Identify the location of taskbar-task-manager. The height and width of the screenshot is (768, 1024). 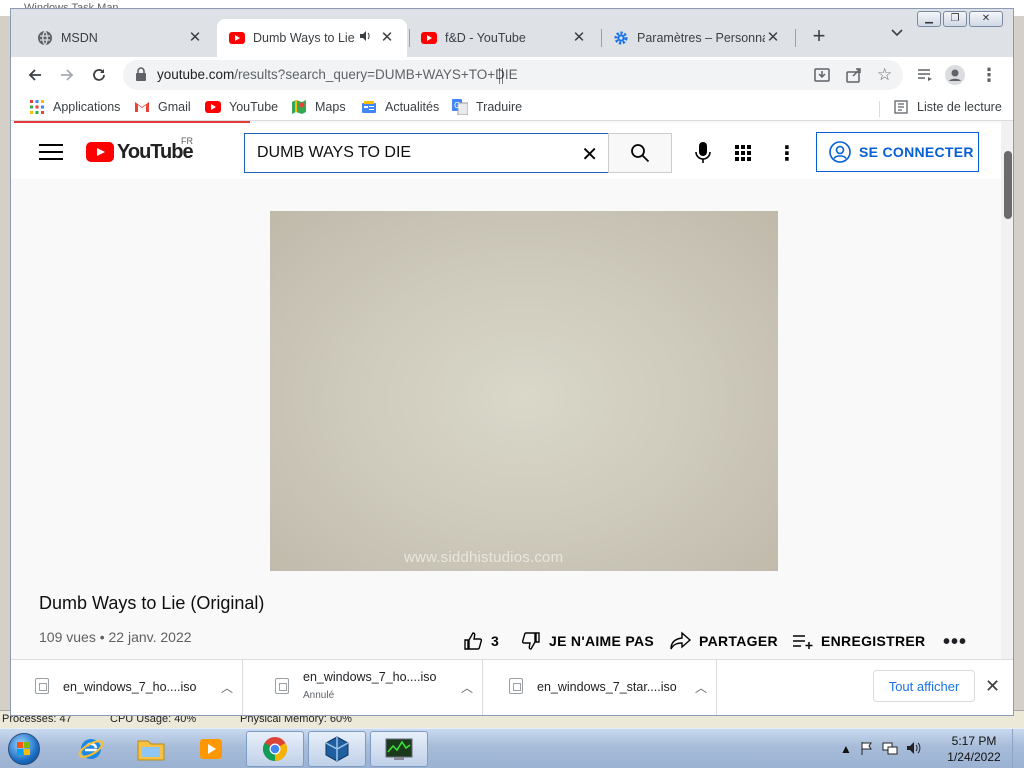
(399, 749).